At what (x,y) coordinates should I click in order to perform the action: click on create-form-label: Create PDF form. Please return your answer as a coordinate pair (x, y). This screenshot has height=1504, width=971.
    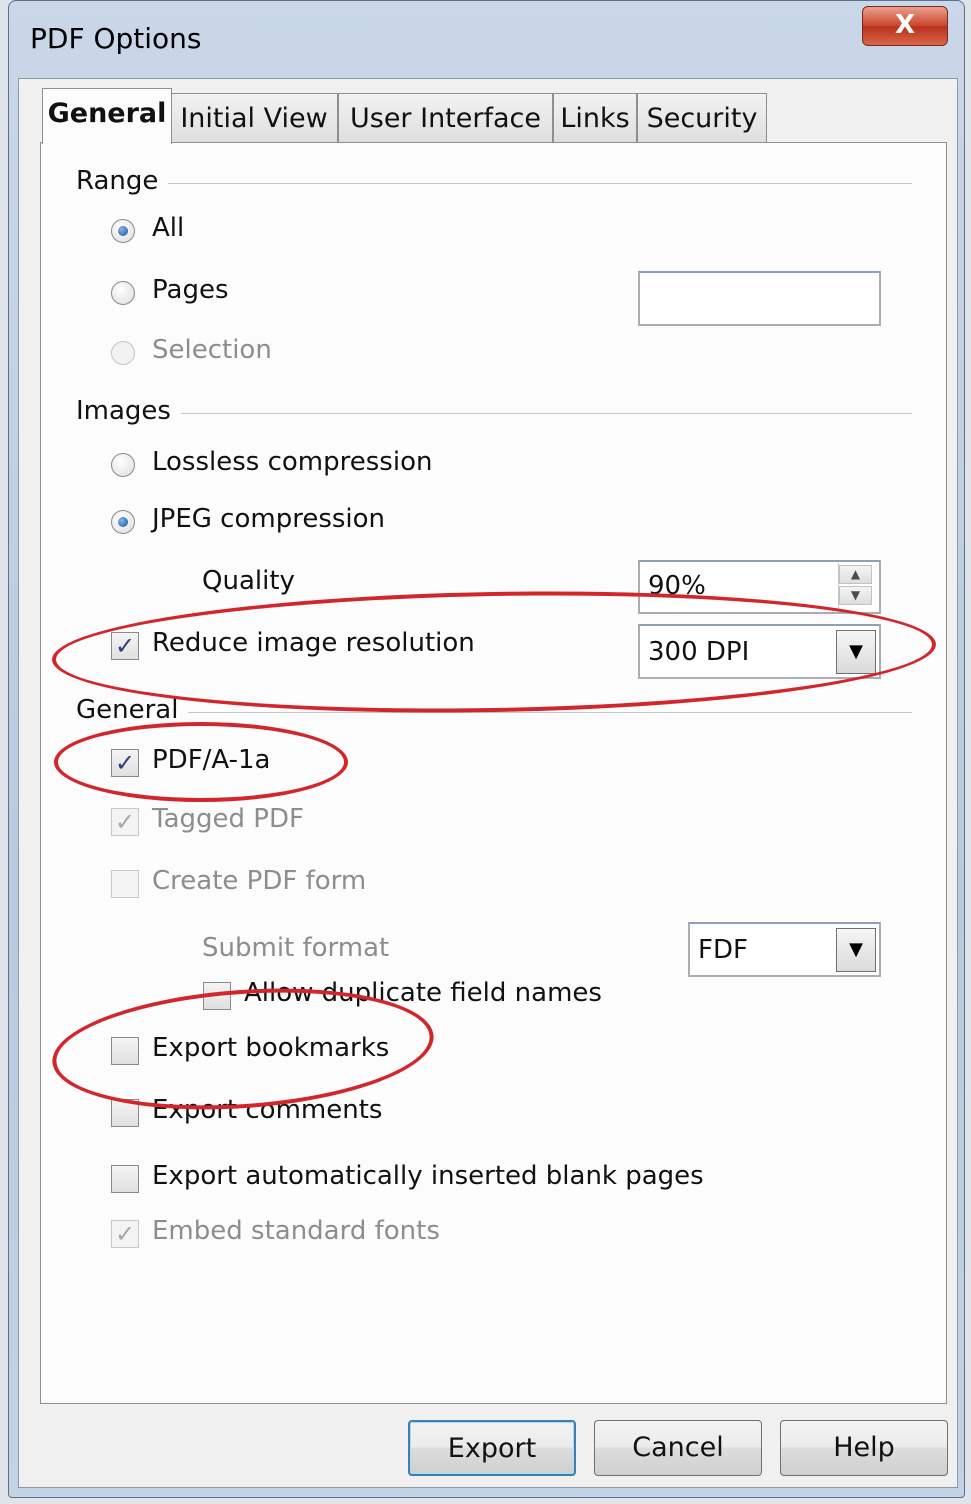
    Looking at the image, I should click on (259, 881).